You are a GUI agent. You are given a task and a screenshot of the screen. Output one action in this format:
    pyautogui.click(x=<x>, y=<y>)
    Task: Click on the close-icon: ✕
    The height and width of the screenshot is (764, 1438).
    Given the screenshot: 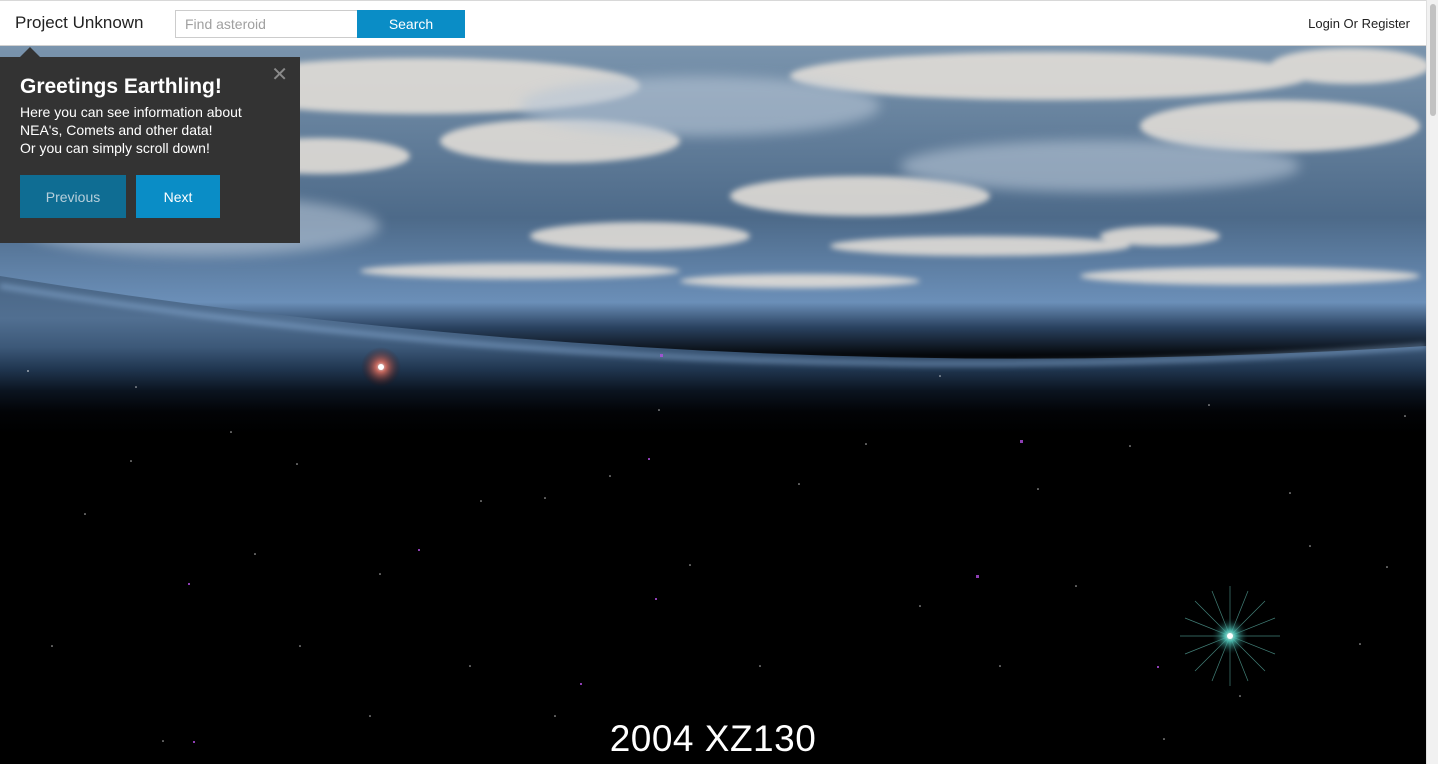 What is the action you would take?
    pyautogui.click(x=279, y=75)
    